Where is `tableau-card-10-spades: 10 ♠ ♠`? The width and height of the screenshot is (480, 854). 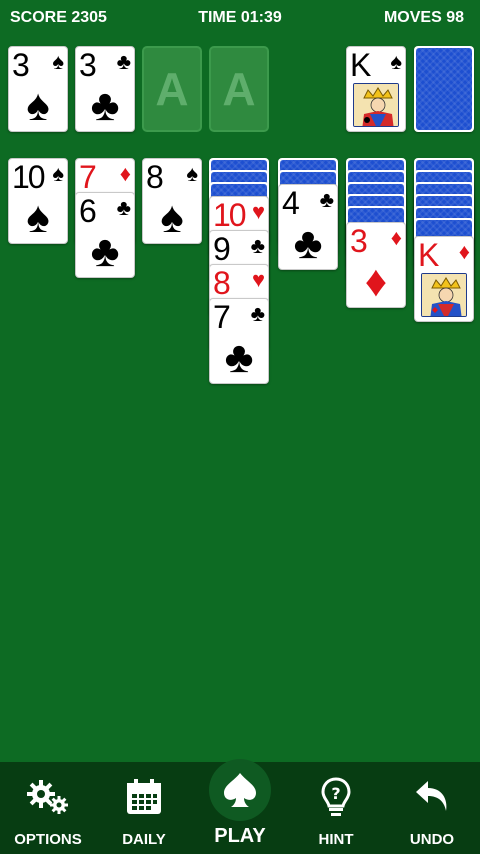 tableau-card-10-spades: 10 ♠ ♠ is located at coordinates (38, 201).